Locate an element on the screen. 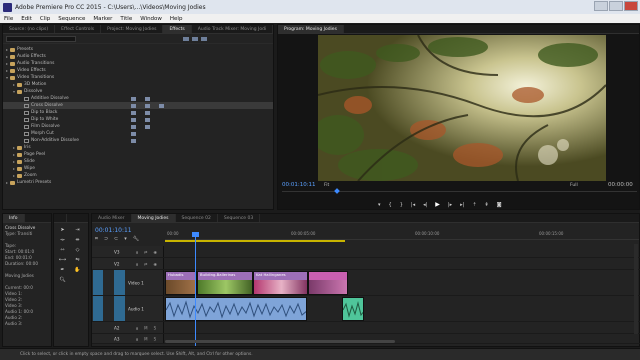  tab-info: Info is located at coordinates (14, 218).